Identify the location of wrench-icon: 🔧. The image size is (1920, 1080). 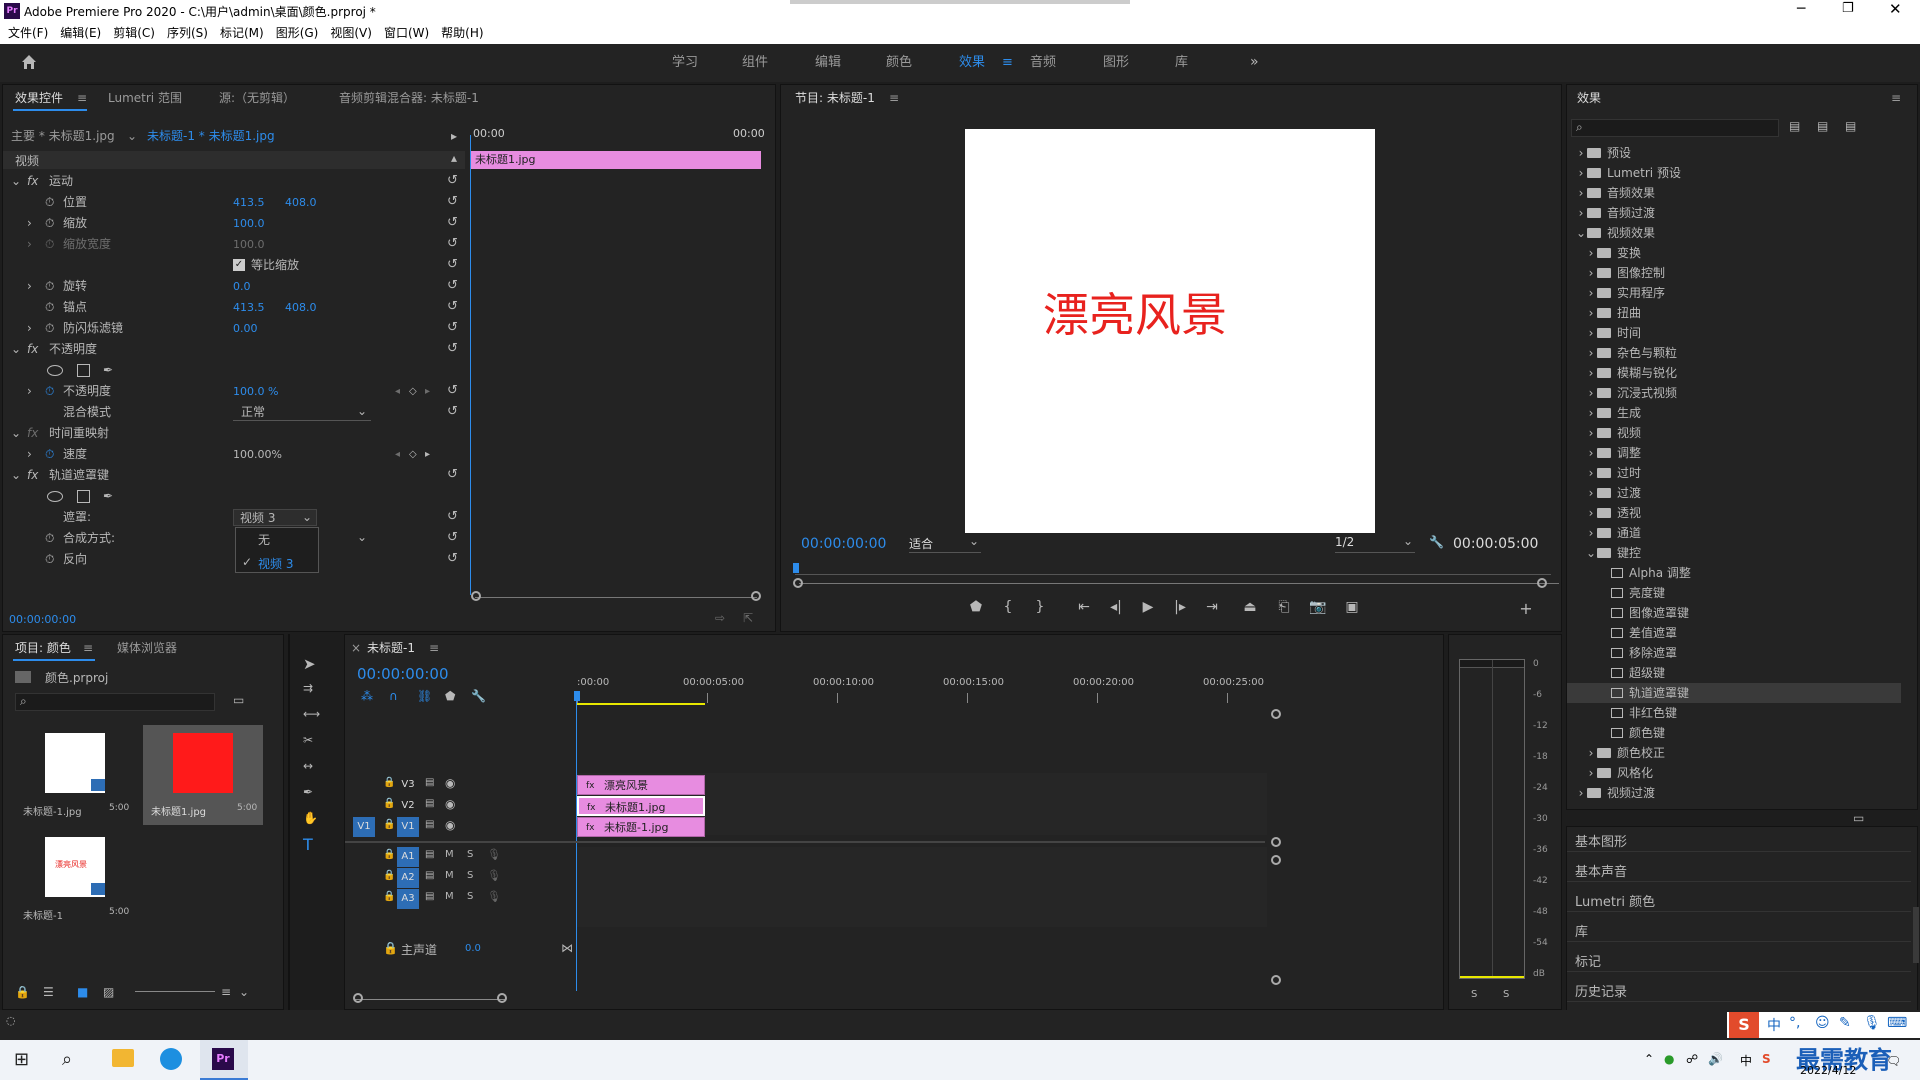
(478, 696).